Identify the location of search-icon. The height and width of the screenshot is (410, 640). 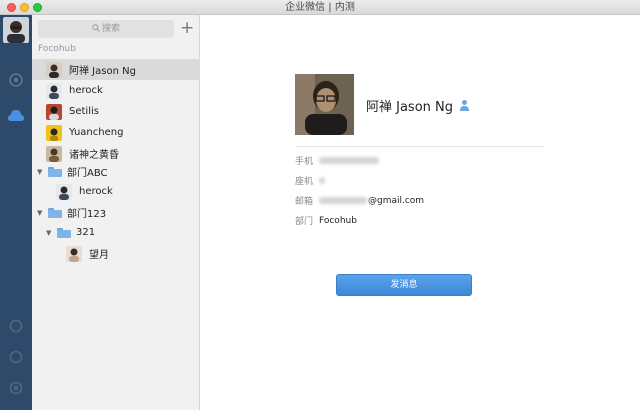
(96, 28).